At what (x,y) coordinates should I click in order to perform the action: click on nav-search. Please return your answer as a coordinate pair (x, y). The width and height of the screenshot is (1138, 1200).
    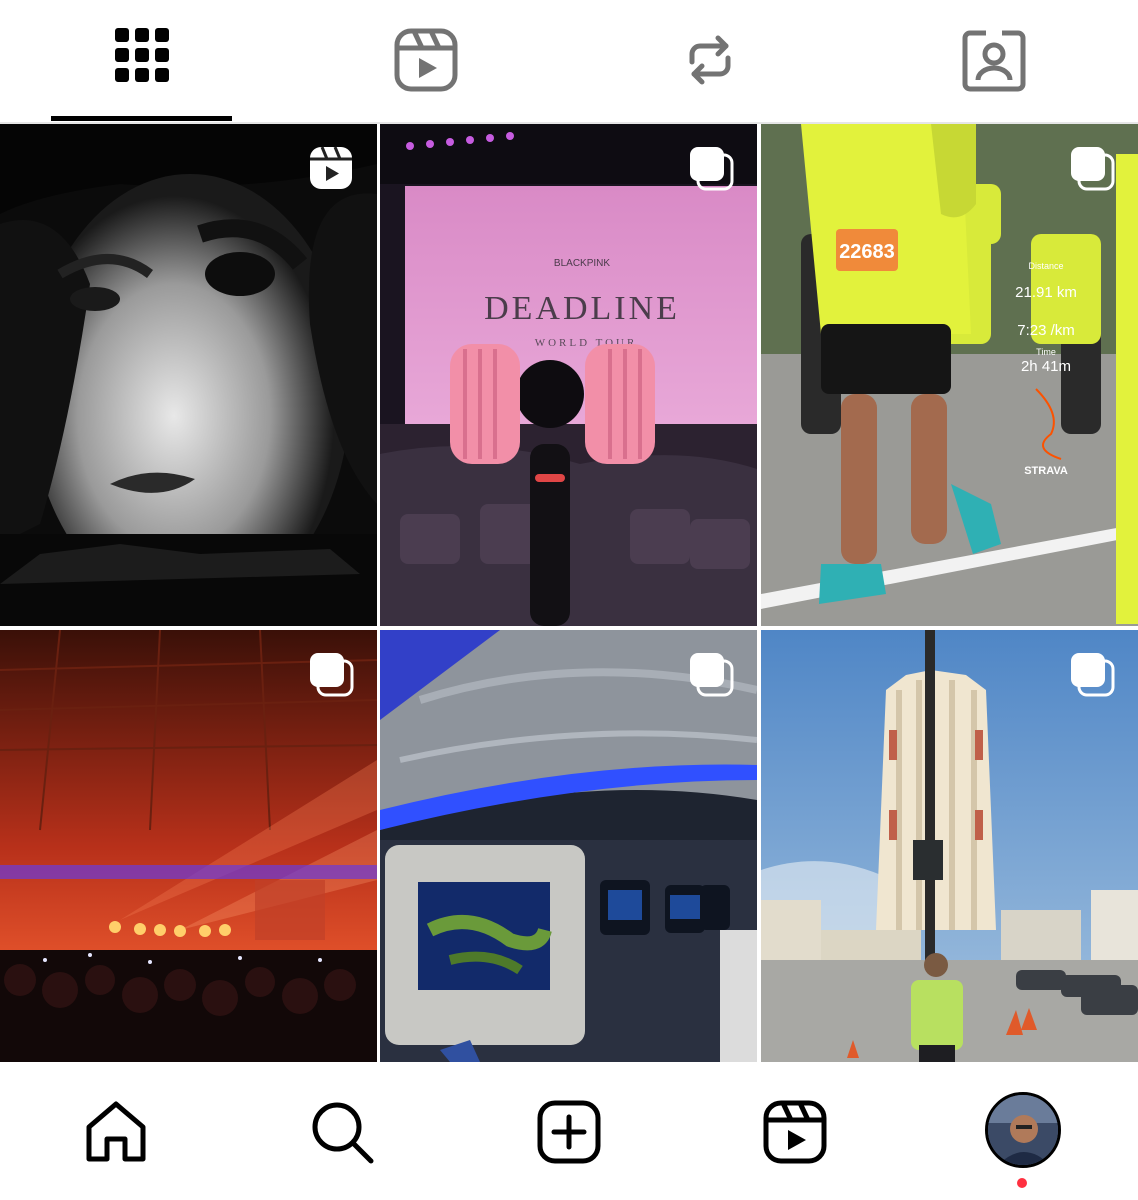
    Looking at the image, I should click on (342, 1132).